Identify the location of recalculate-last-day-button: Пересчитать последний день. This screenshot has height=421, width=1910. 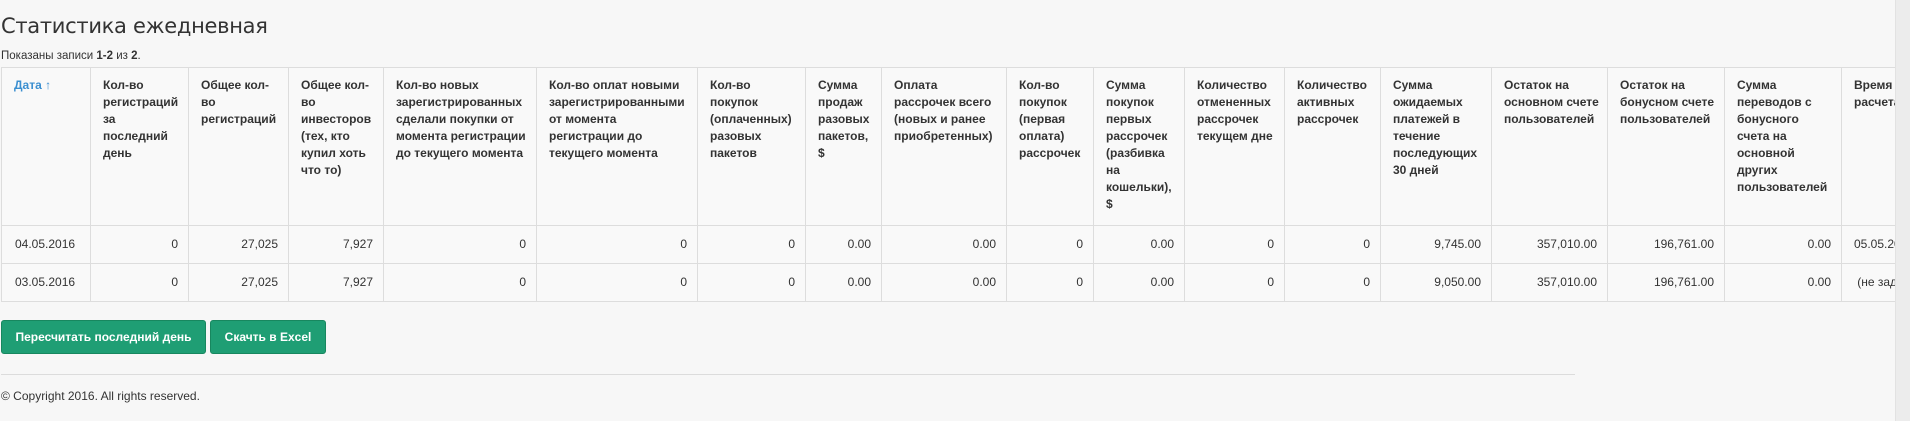
(103, 337).